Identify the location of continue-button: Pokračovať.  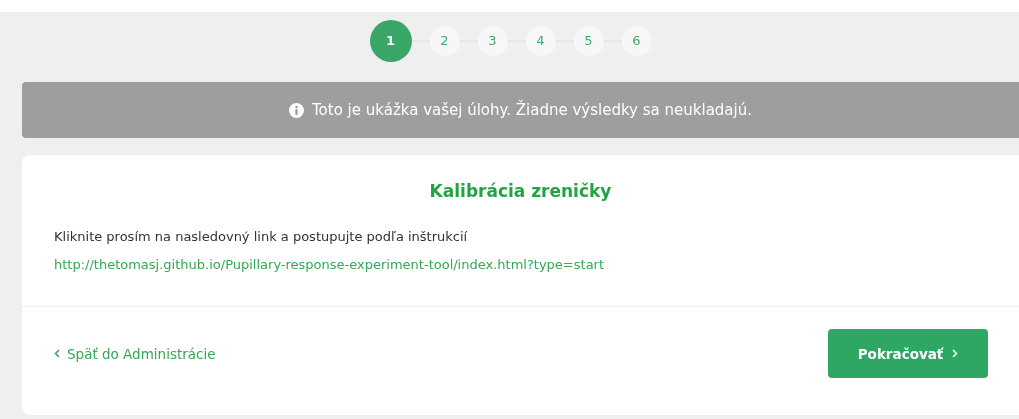
(908, 354).